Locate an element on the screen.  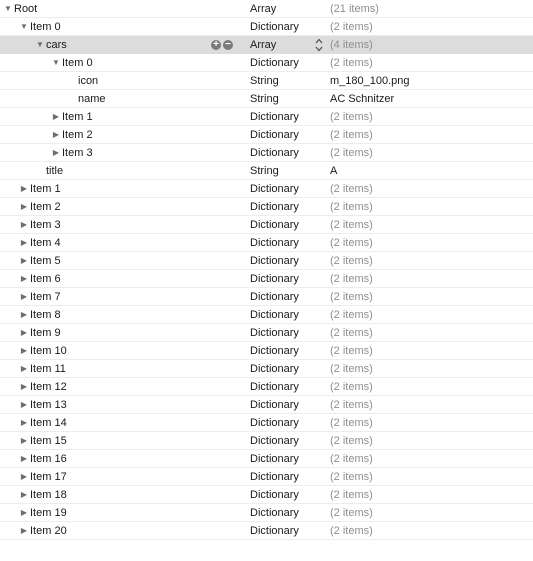
plist-row: ▶ Item 14 Dictionary (2 items) is located at coordinates (266, 423).